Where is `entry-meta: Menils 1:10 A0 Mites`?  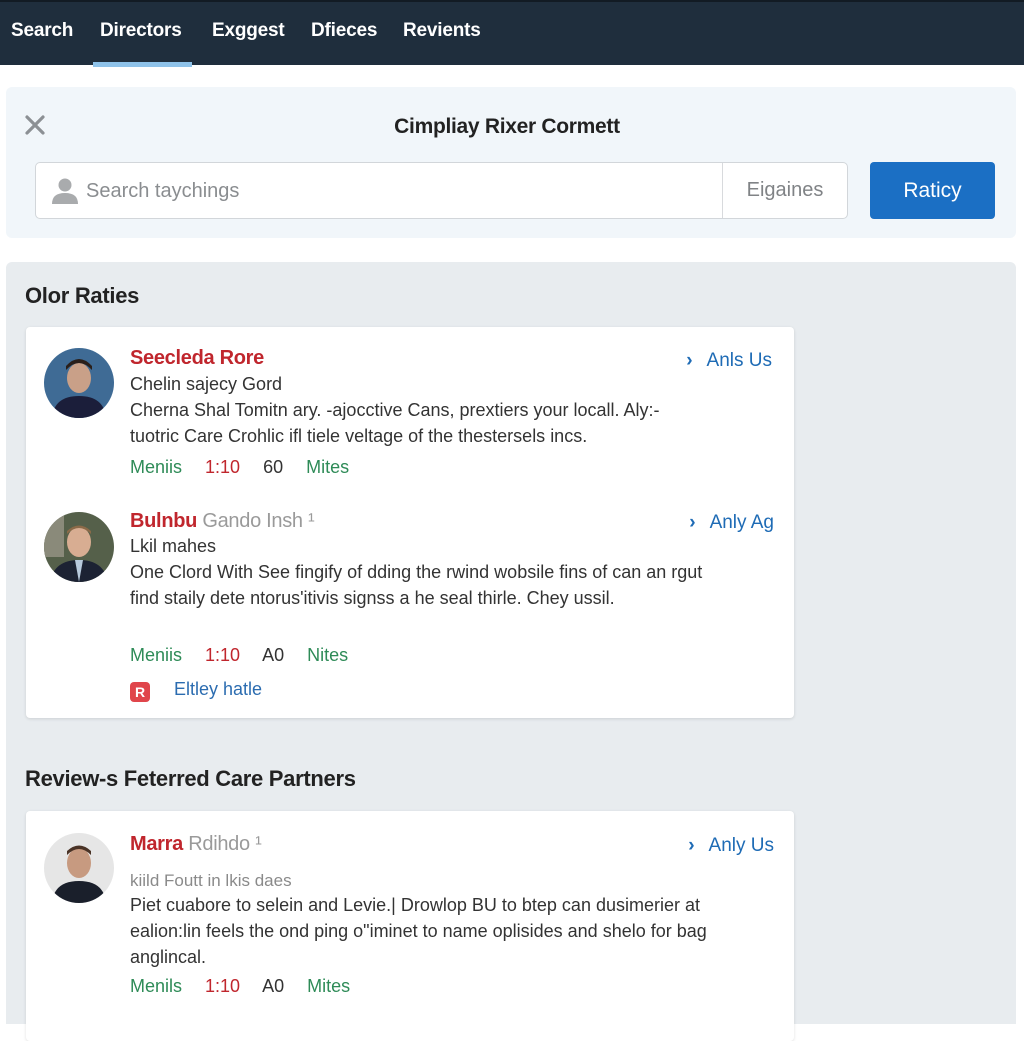
entry-meta: Menils 1:10 A0 Mites is located at coordinates (249, 986).